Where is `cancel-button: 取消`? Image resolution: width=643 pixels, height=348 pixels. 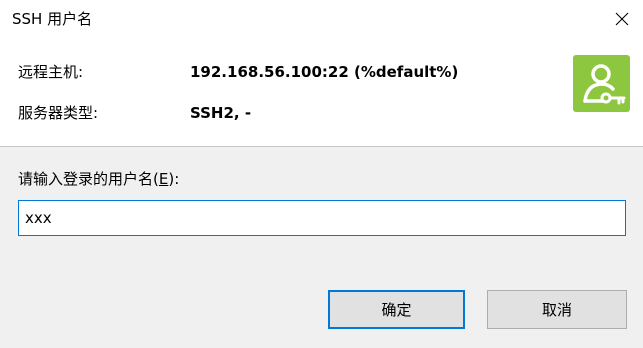
cancel-button: 取消 is located at coordinates (557, 309).